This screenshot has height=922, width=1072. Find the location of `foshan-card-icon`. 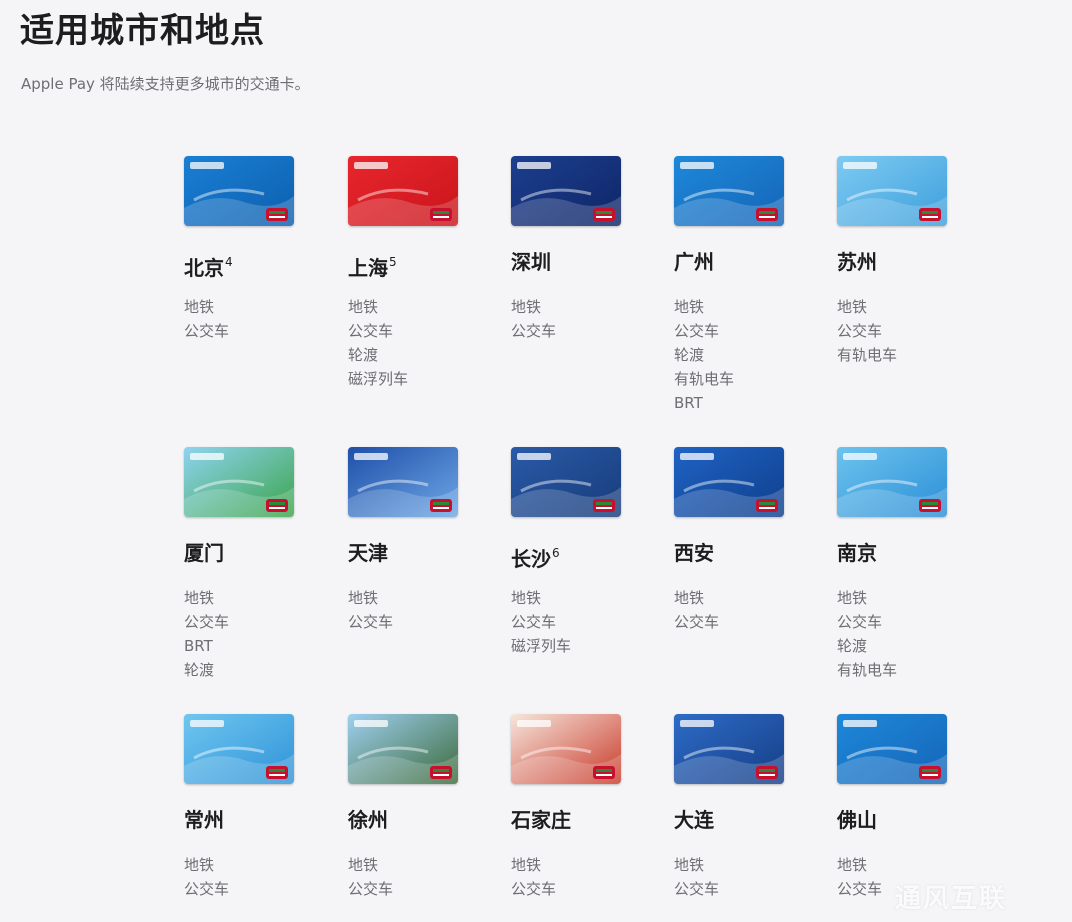

foshan-card-icon is located at coordinates (892, 749).